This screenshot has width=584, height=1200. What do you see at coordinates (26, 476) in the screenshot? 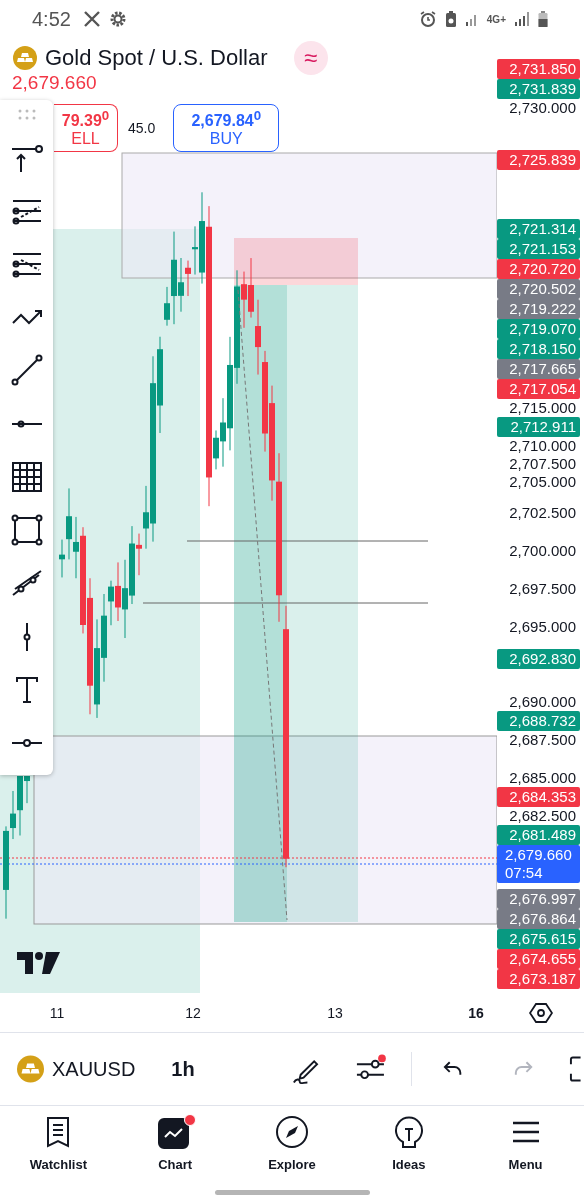
I see `grid-icon` at bounding box center [26, 476].